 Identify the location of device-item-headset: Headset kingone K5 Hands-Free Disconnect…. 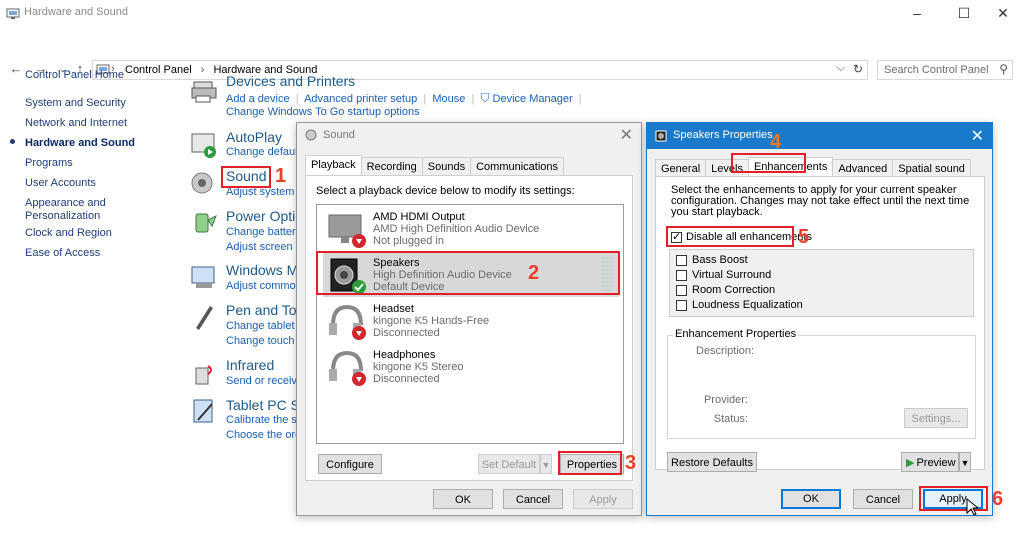
(471, 321).